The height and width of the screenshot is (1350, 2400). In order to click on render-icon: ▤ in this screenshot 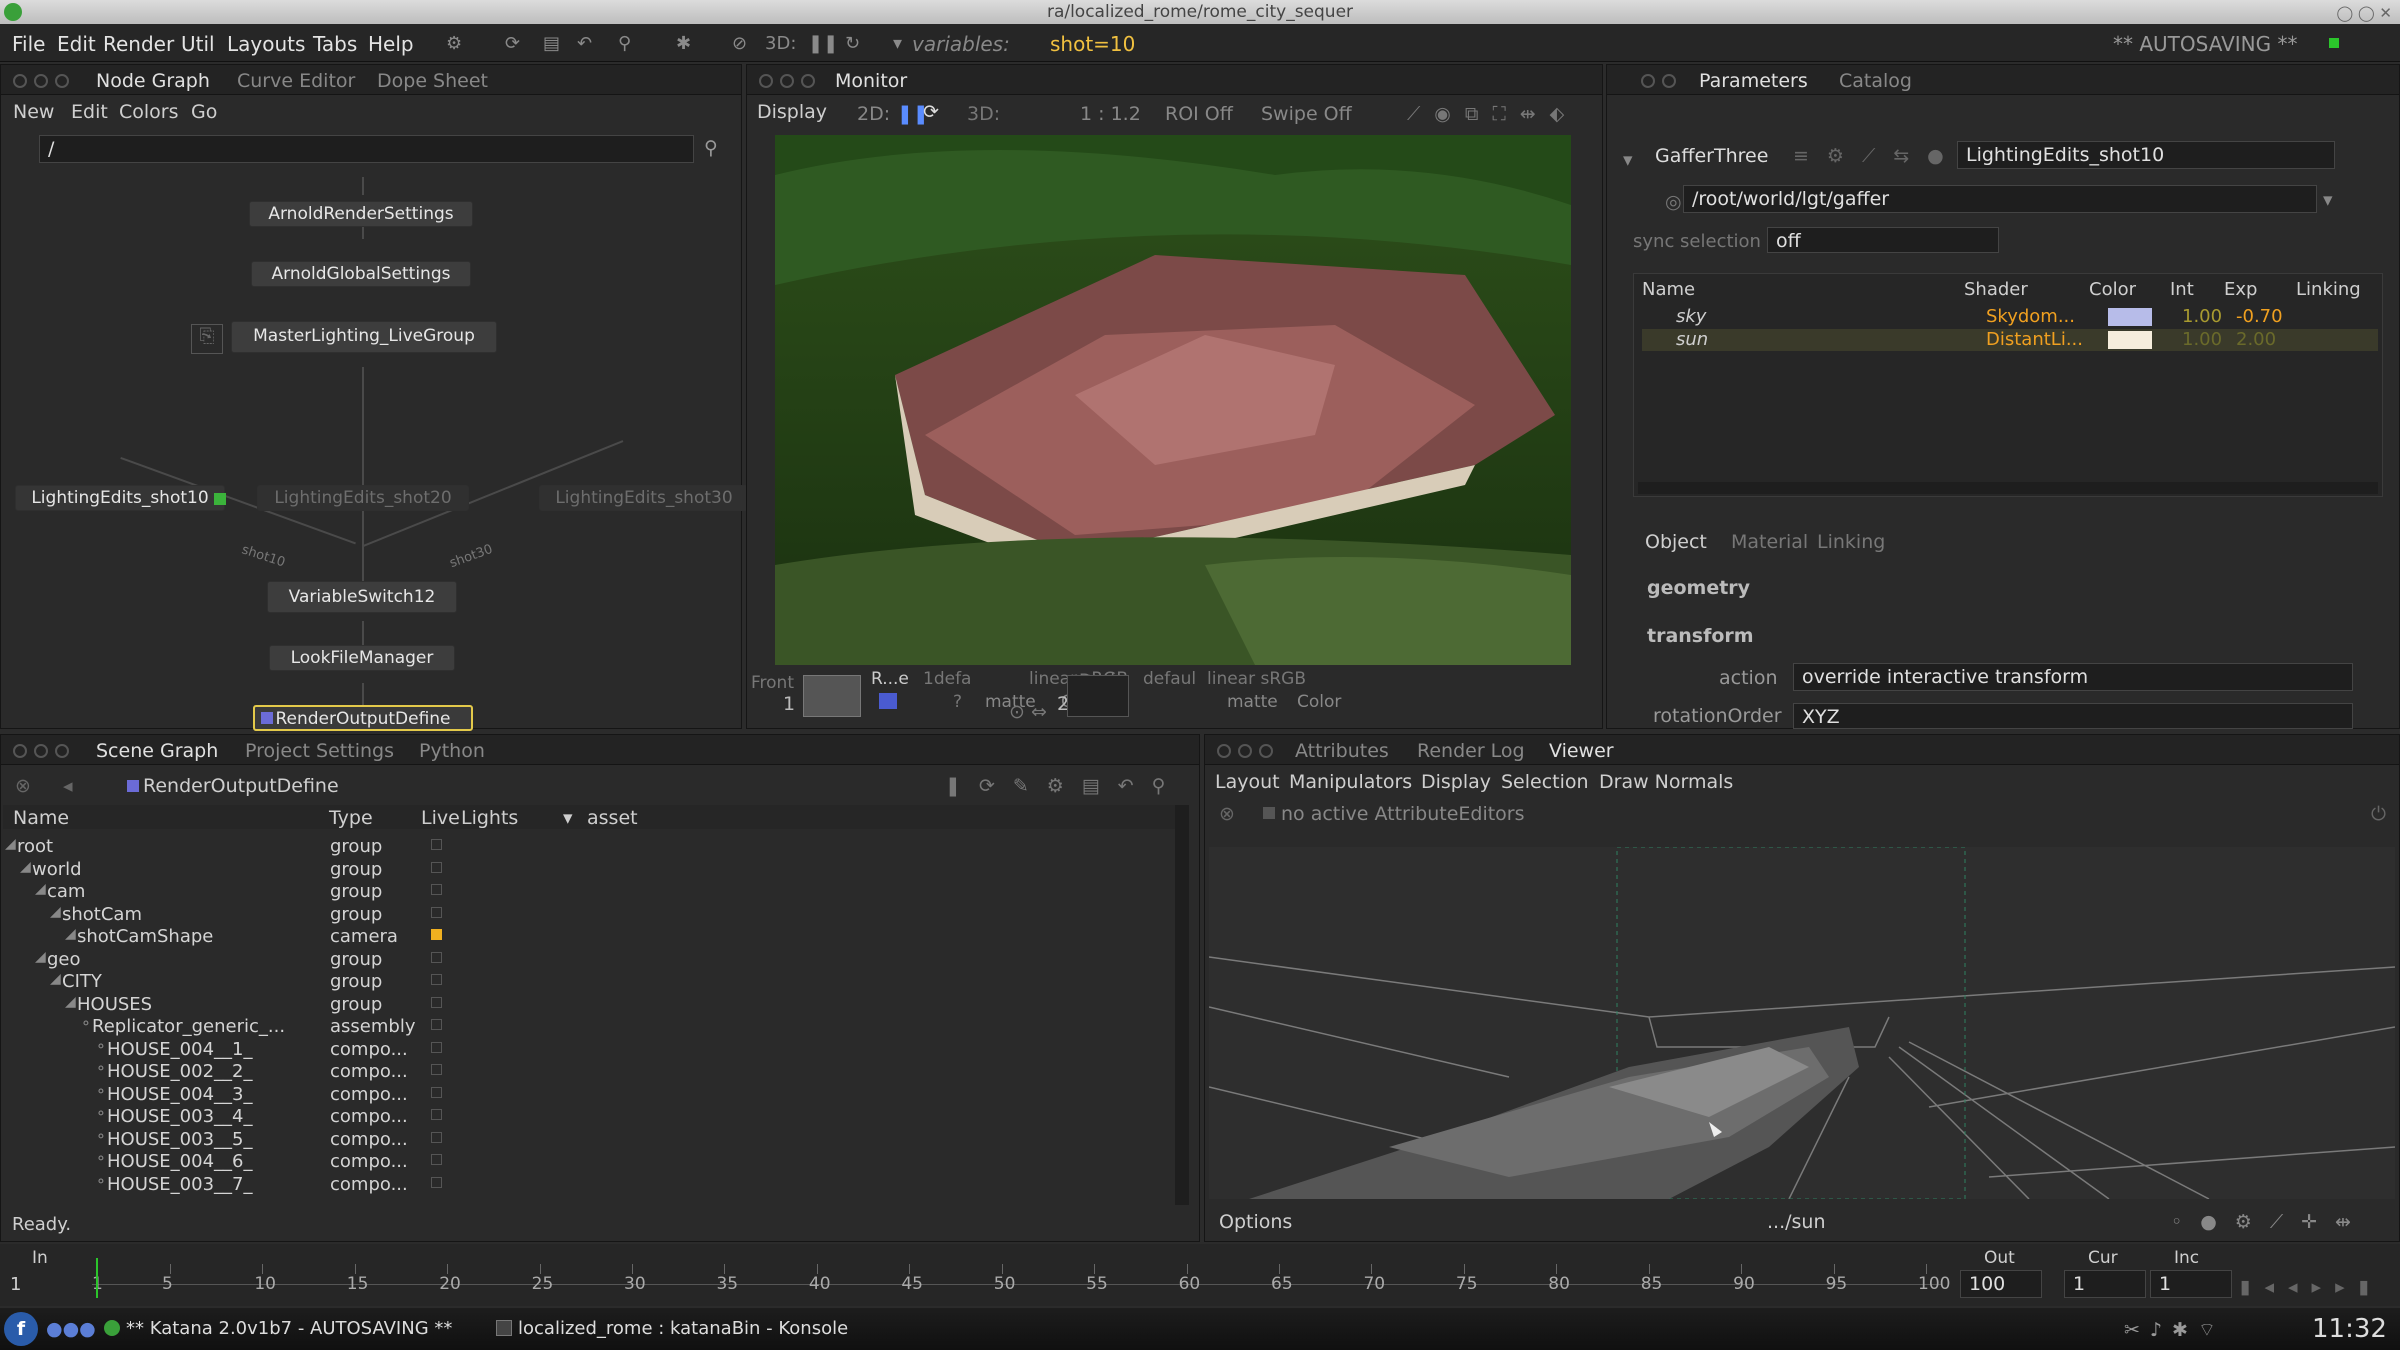, I will do `click(551, 43)`.